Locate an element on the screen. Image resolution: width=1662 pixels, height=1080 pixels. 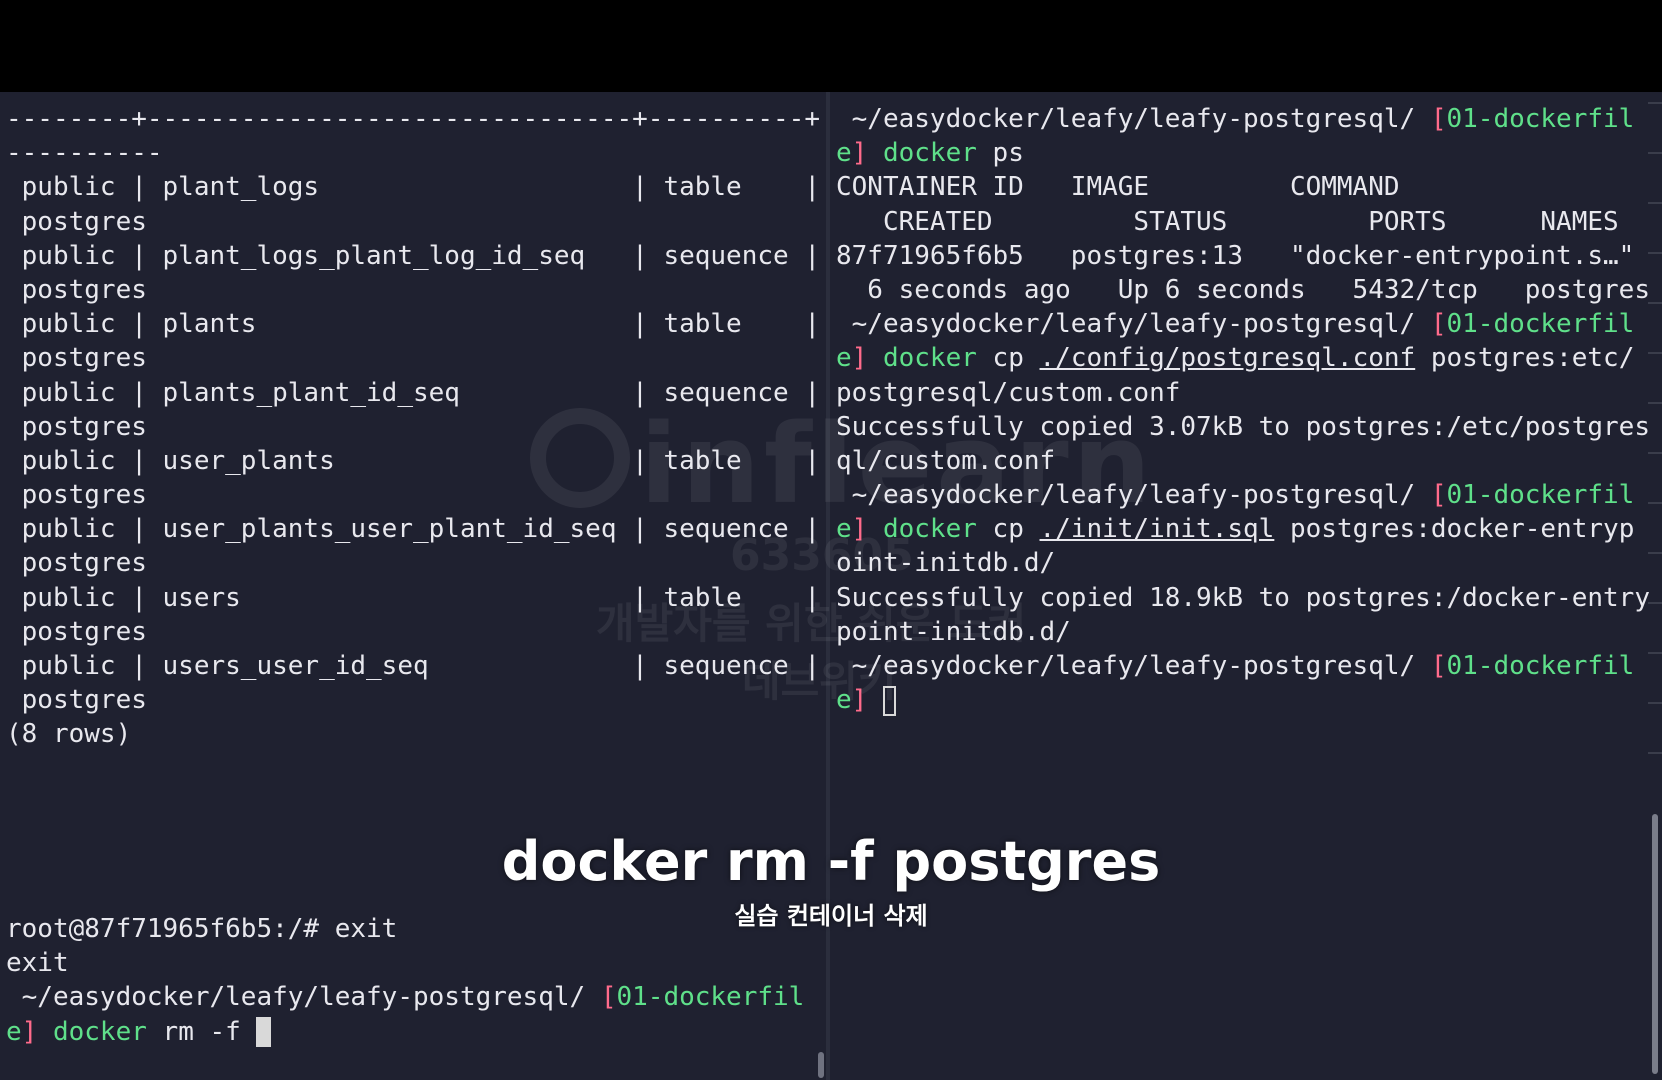
caption-command: docker rm -f postgres is located at coordinates (831, 861).